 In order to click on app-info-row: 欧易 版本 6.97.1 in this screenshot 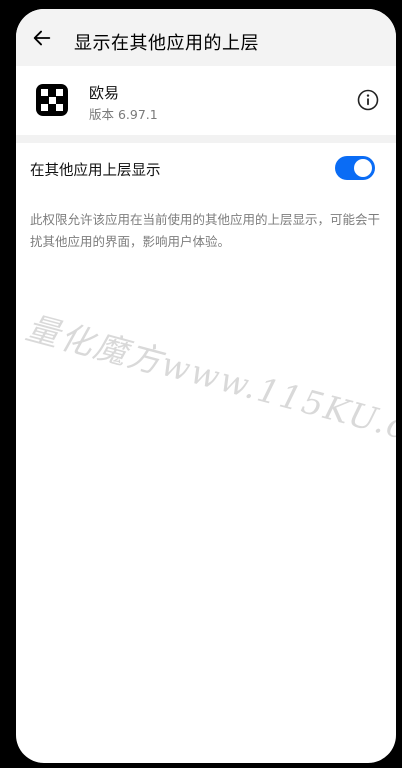, I will do `click(206, 100)`.